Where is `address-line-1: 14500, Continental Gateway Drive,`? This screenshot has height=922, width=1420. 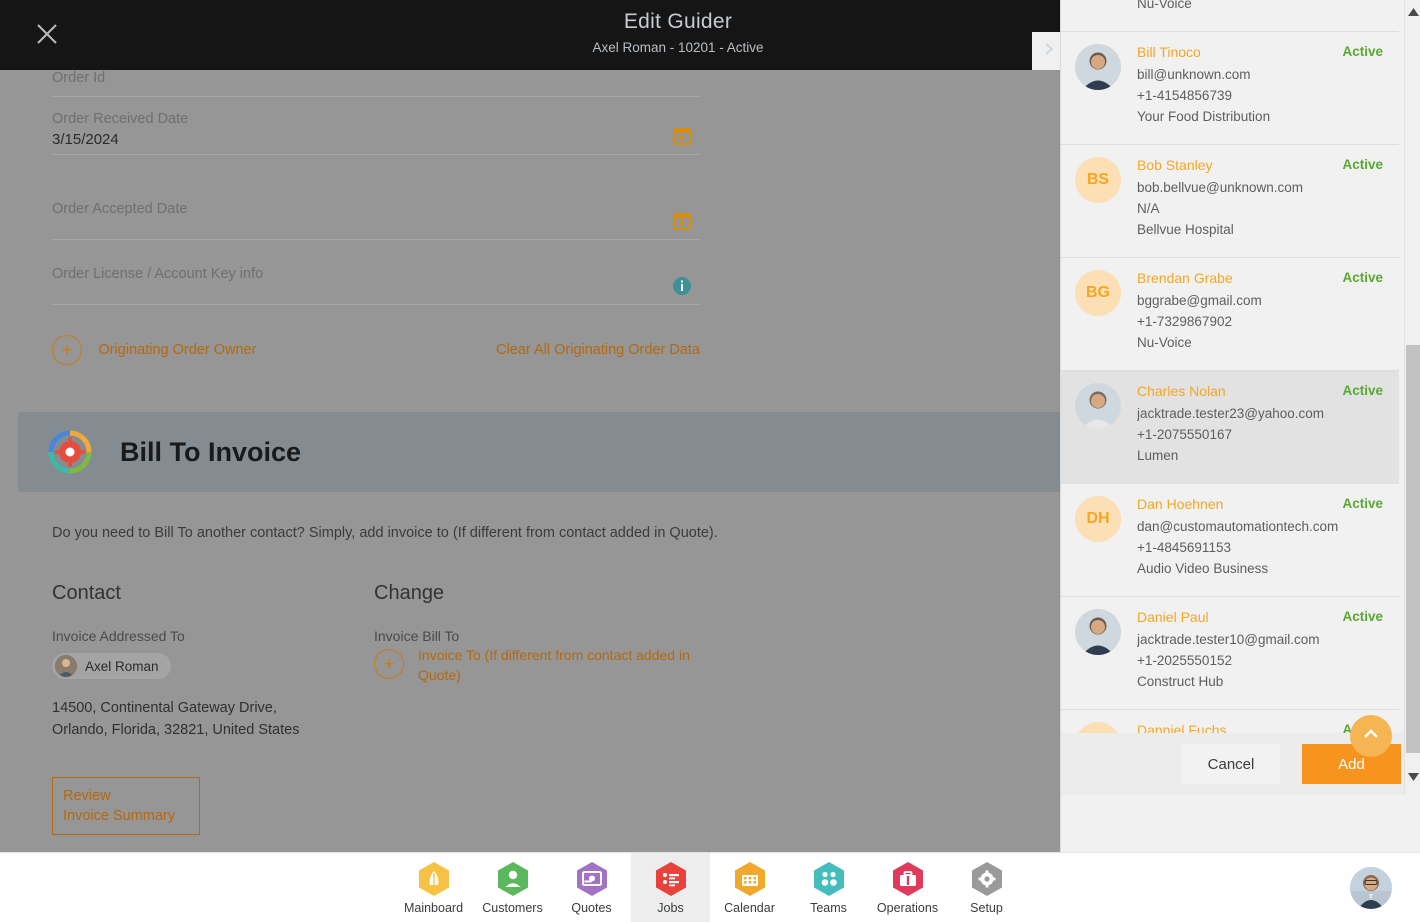
address-line-1: 14500, Continental Gateway Drive, is located at coordinates (164, 708).